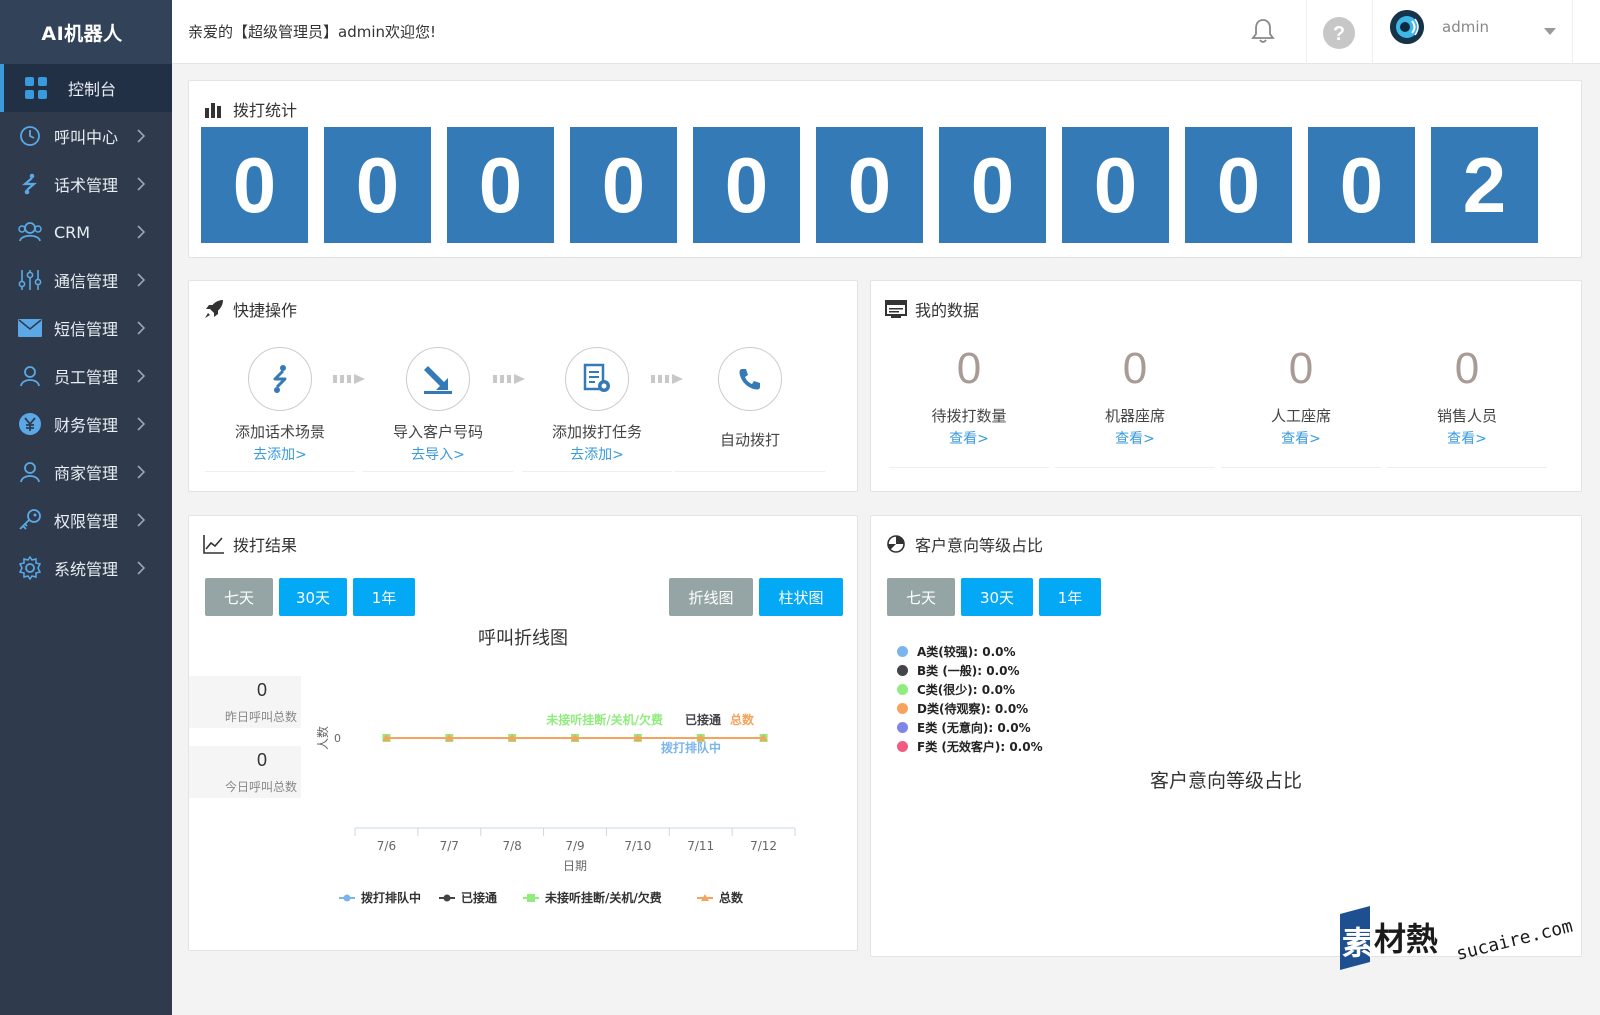 The width and height of the screenshot is (1600, 1015). Describe the element at coordinates (970, 746) in the screenshot. I see `legend-item: F类 (无效客户): 0.0%` at that location.